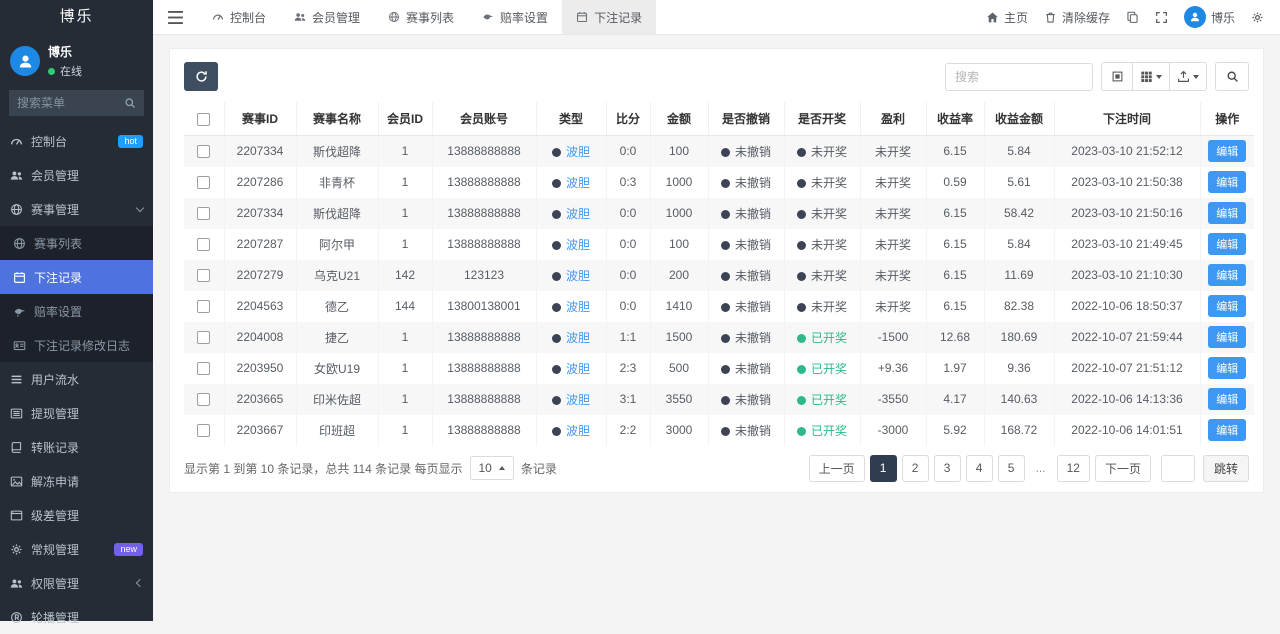  I want to click on toggle-view-button, so click(1117, 76).